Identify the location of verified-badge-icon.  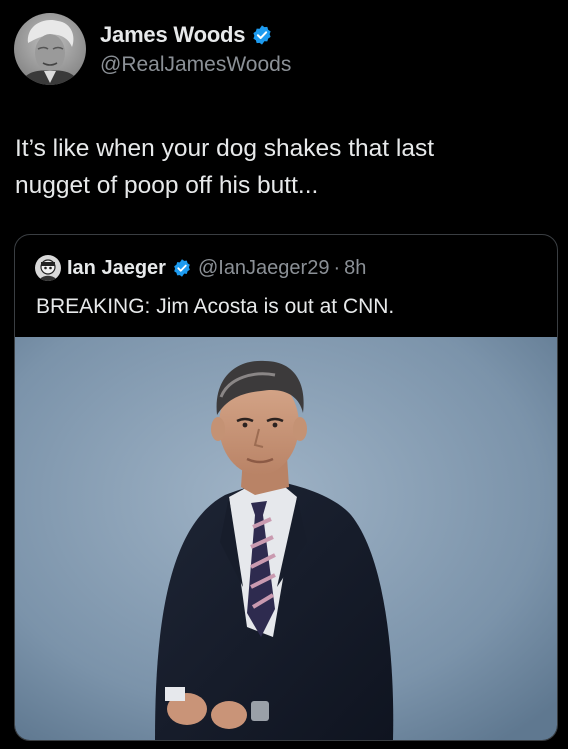
(262, 35).